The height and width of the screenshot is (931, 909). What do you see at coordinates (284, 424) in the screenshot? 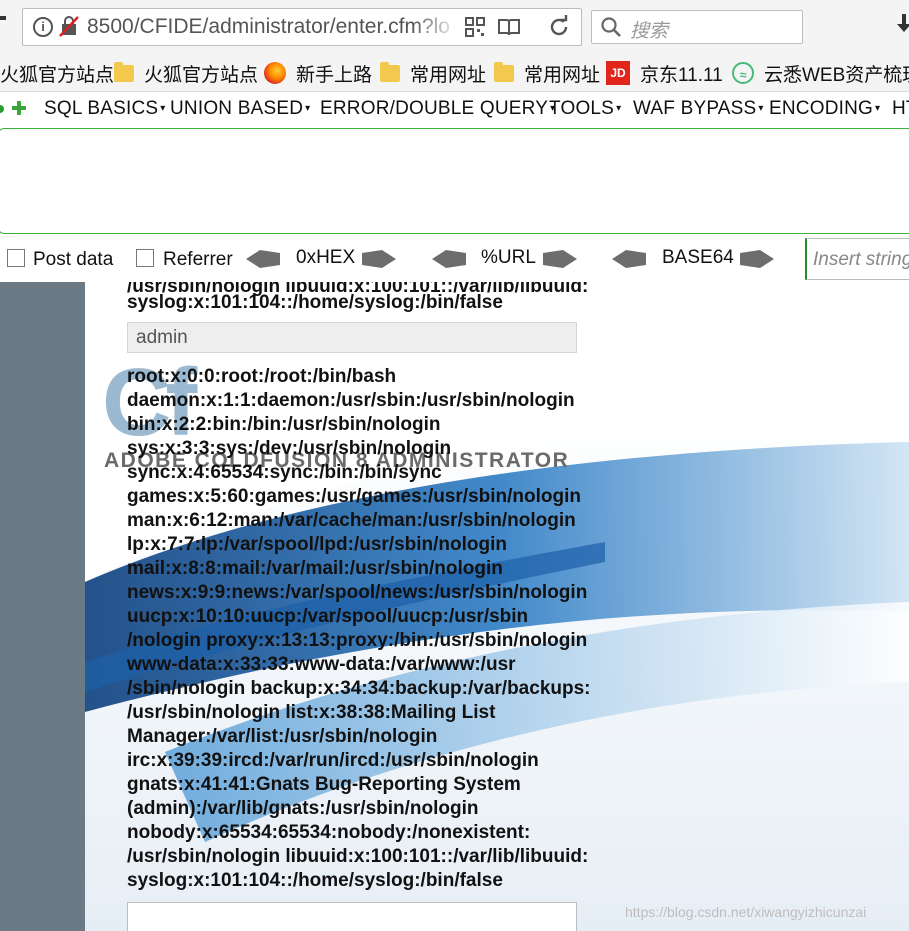
I see `passwd-line: bin:x:2:2:bin:/bin:/usr/sbin/nologin` at bounding box center [284, 424].